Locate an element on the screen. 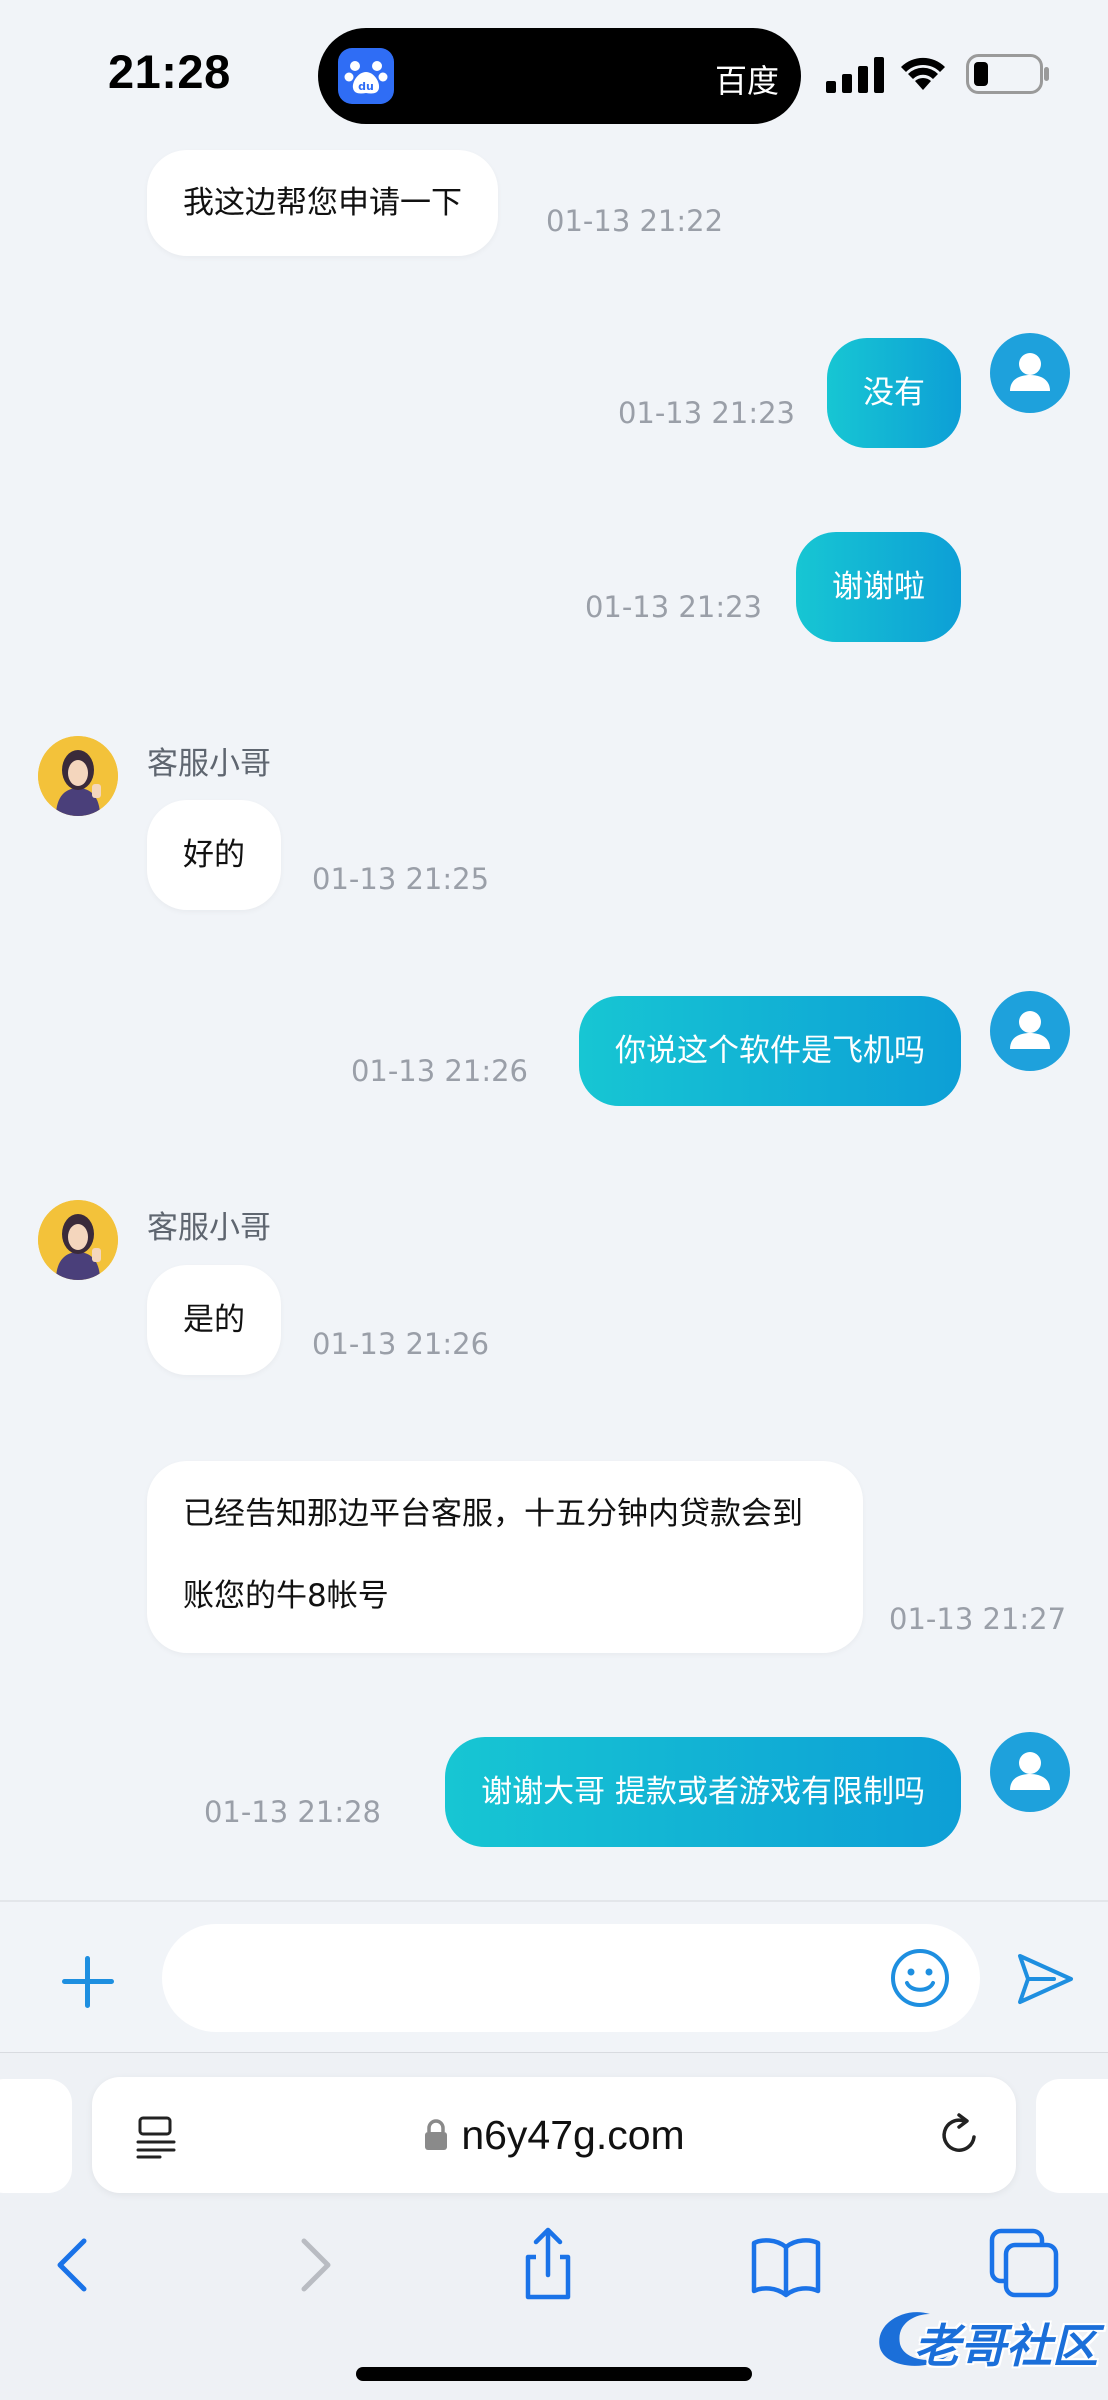 This screenshot has width=1108, height=2400. browser-nav-row is located at coordinates (554, 2268).